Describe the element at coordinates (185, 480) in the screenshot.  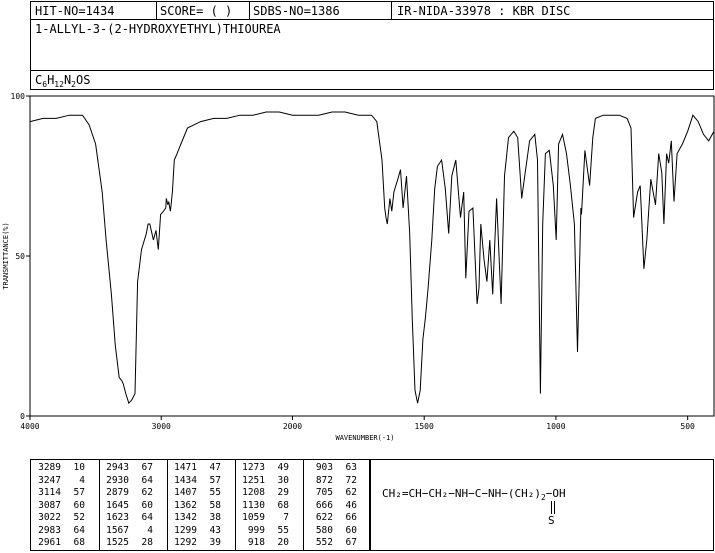
I see `peak-wavenumber: 1434` at that location.